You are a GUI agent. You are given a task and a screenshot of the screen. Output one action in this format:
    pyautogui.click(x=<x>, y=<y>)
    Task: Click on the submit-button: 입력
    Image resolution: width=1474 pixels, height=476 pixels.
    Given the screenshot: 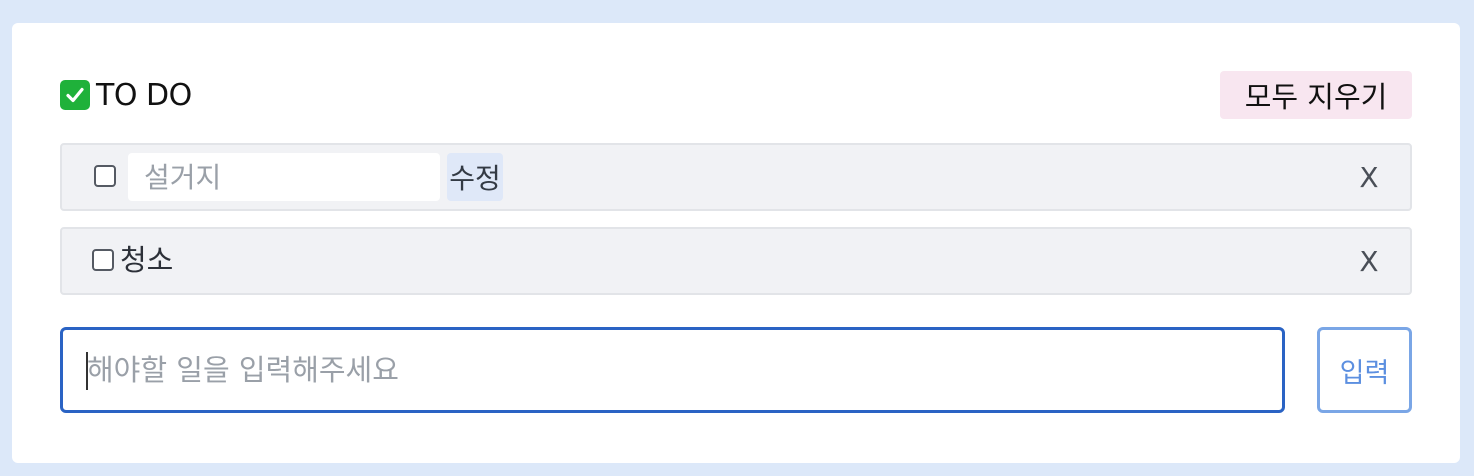 What is the action you would take?
    pyautogui.click(x=1364, y=370)
    